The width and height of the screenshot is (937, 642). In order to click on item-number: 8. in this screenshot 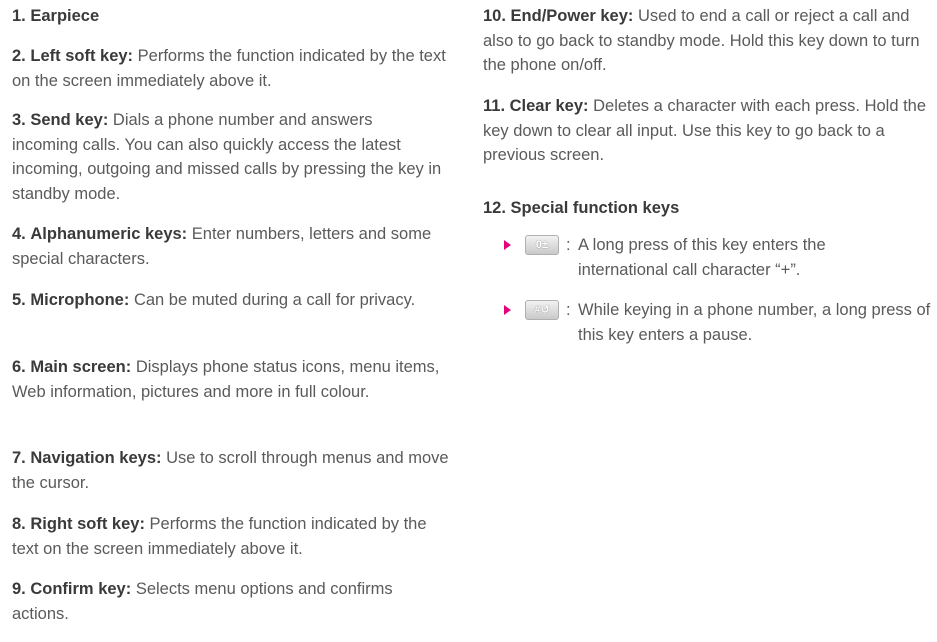, I will do `click(19, 524)`.